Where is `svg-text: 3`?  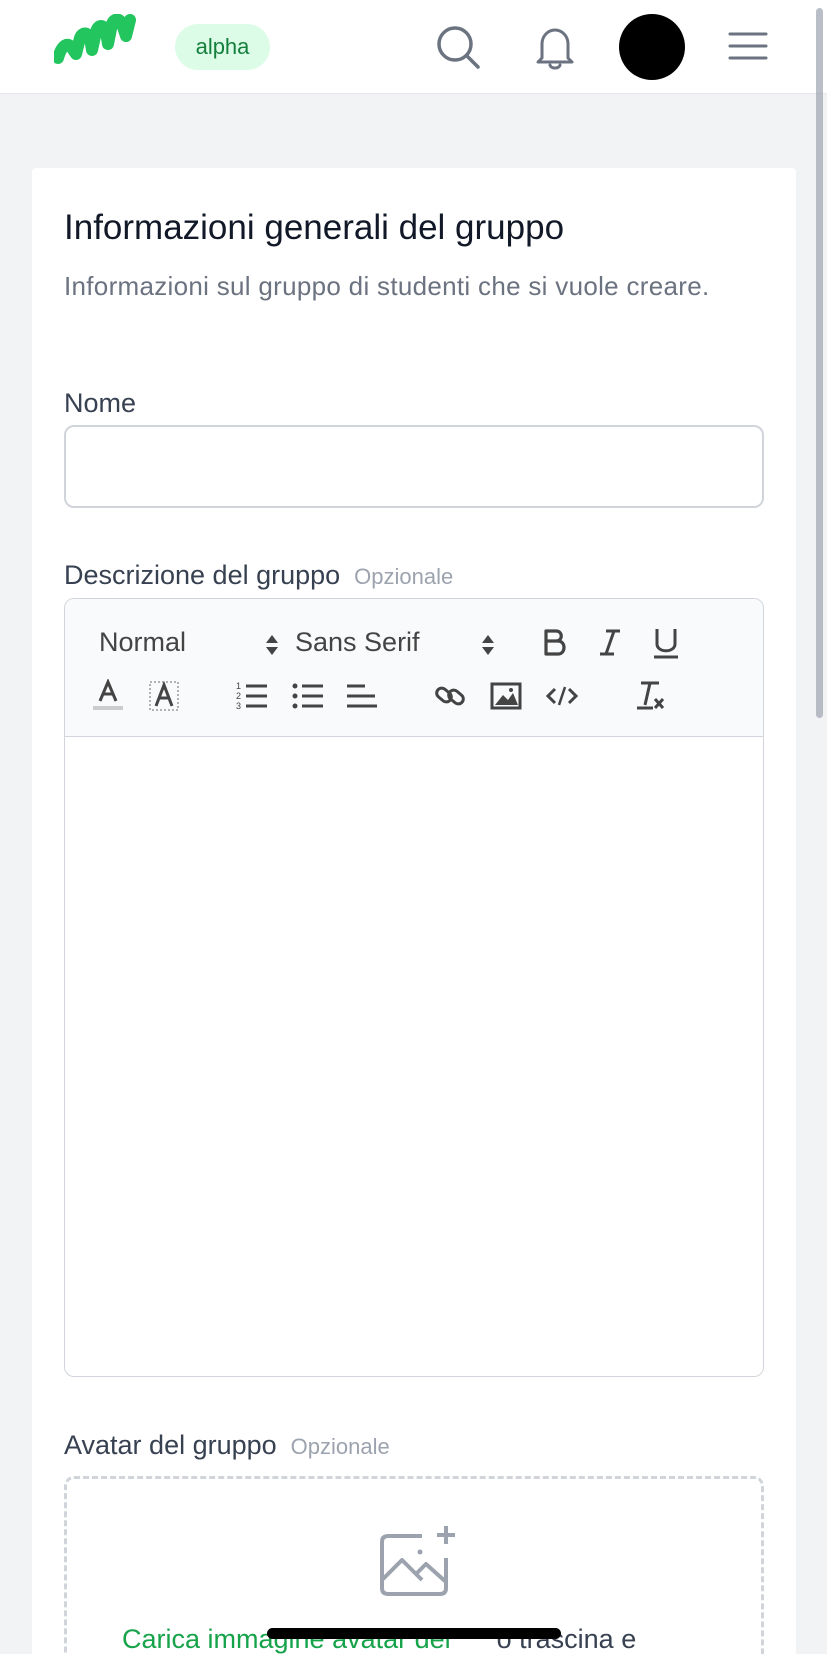 svg-text: 3 is located at coordinates (238, 706).